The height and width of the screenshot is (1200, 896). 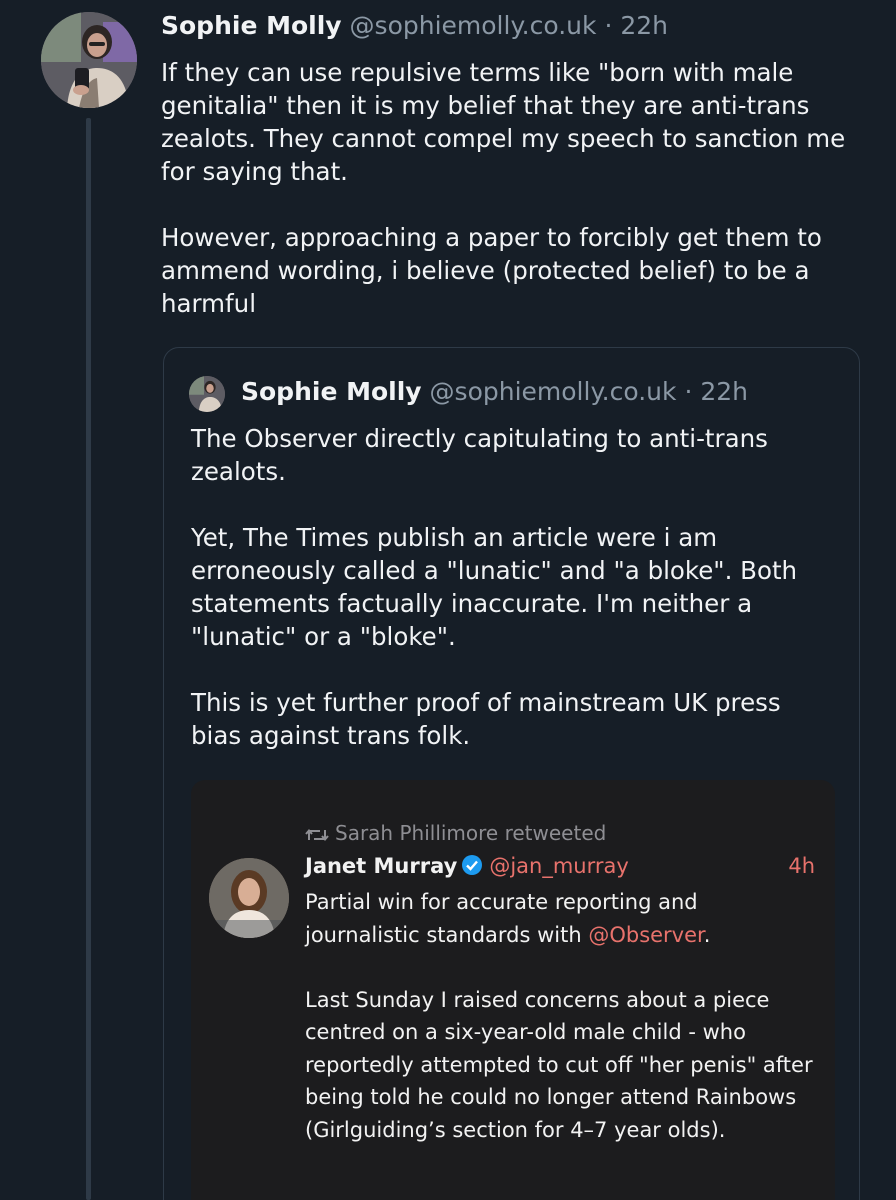 I want to click on quoted-author-avatar, so click(x=207, y=394).